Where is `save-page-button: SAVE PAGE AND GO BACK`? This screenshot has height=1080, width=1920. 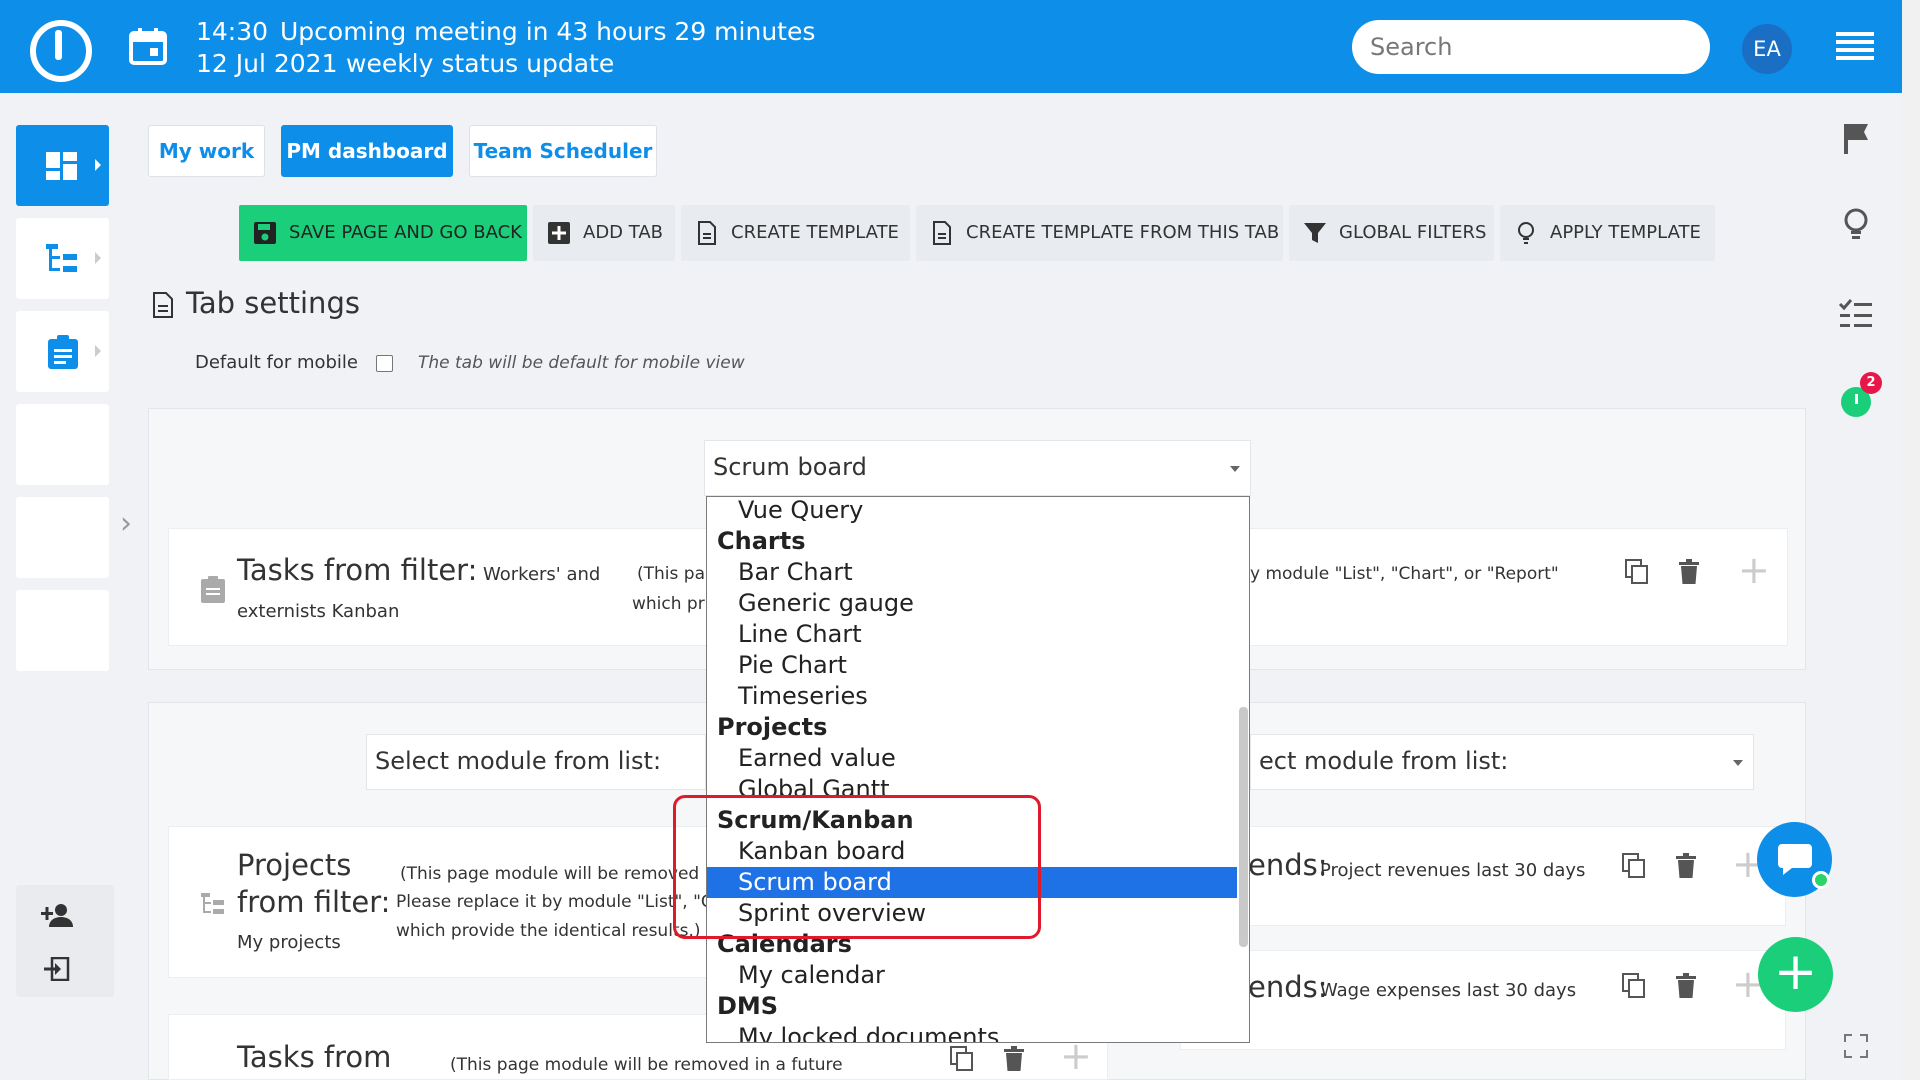 save-page-button: SAVE PAGE AND GO BACK is located at coordinates (383, 233).